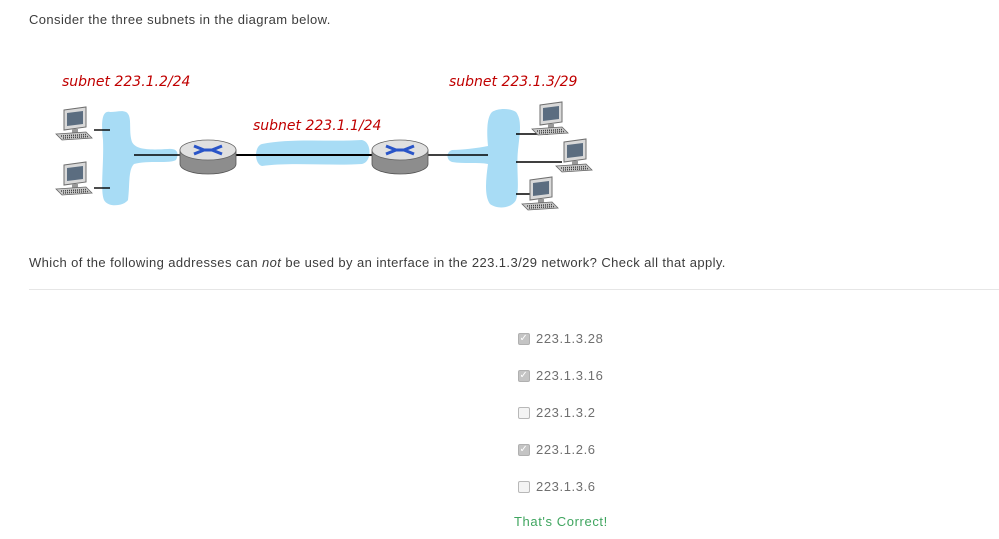  Describe the element at coordinates (566, 449) in the screenshot. I see `option-label: 223.1.2.6` at that location.